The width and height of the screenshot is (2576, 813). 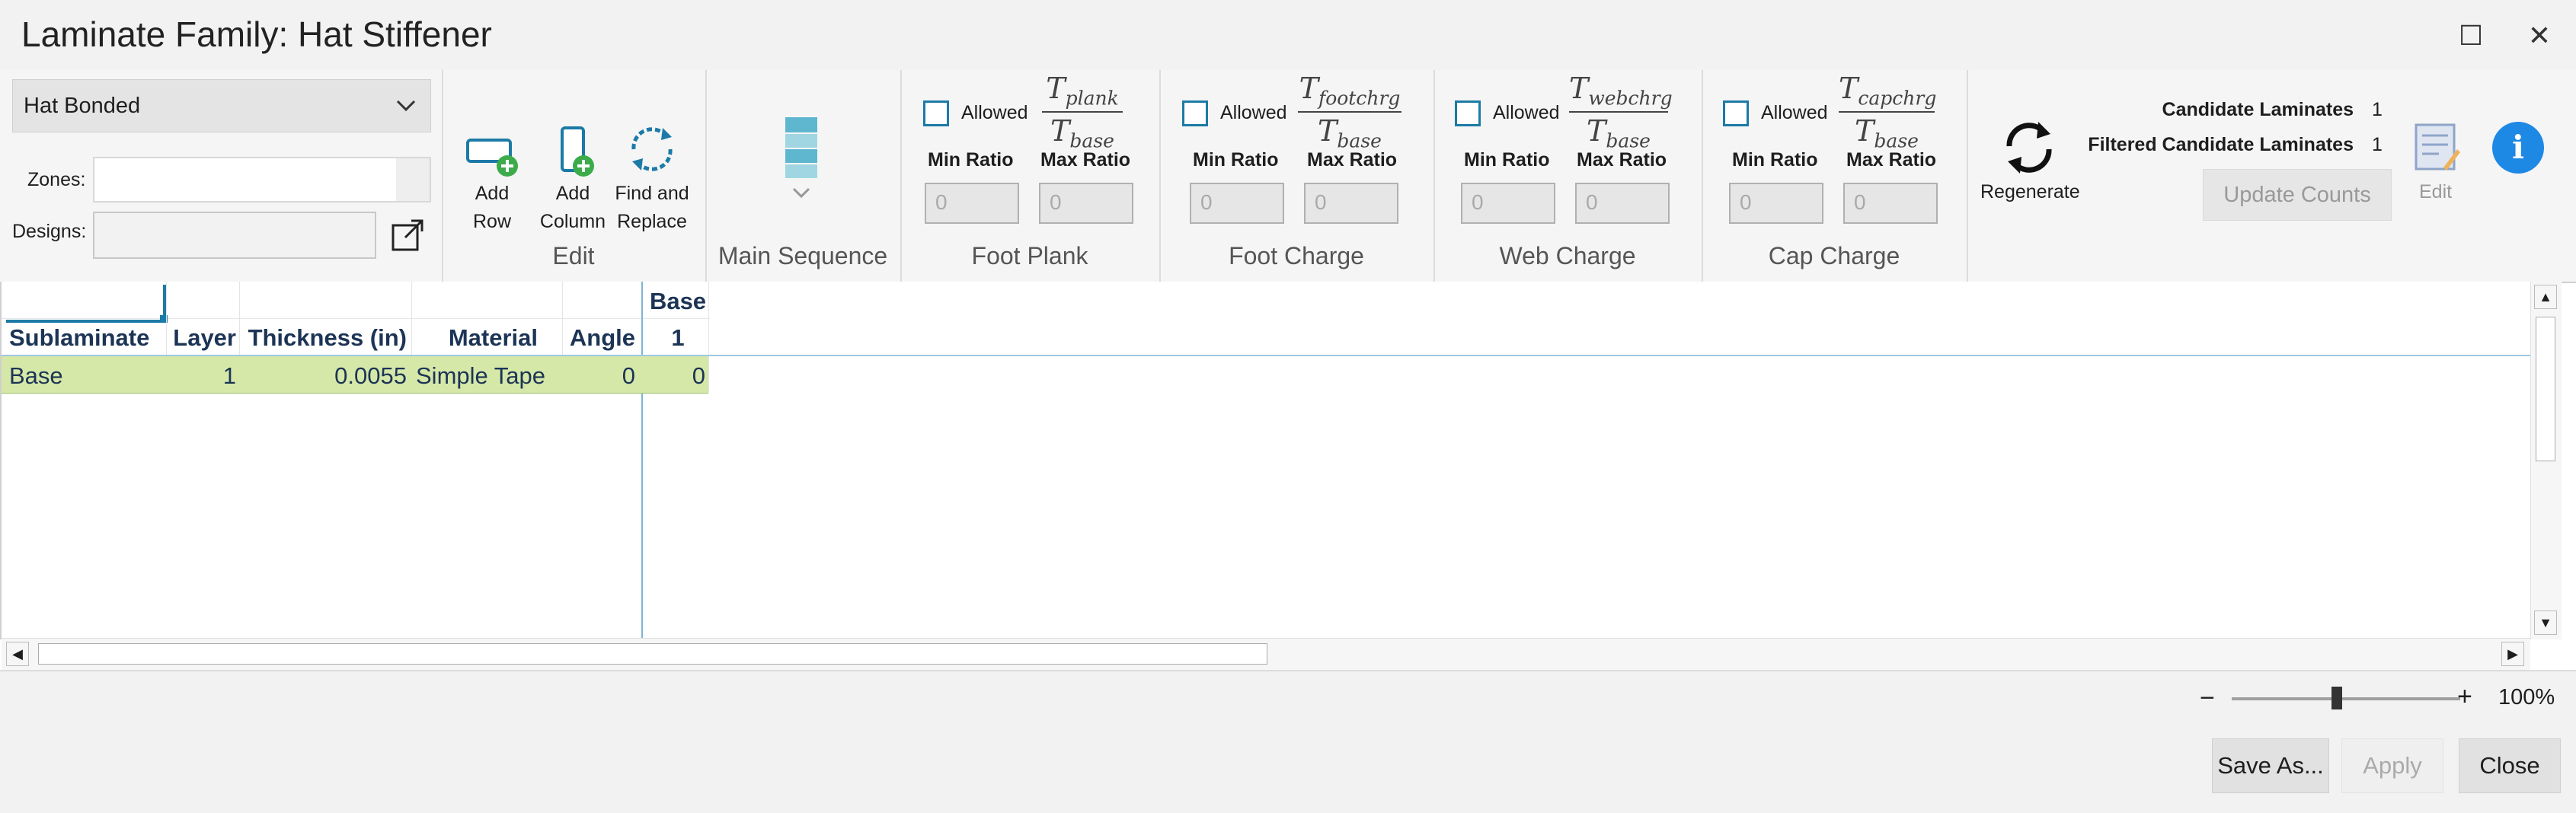 I want to click on cell-material: Simple Tape, so click(x=480, y=376).